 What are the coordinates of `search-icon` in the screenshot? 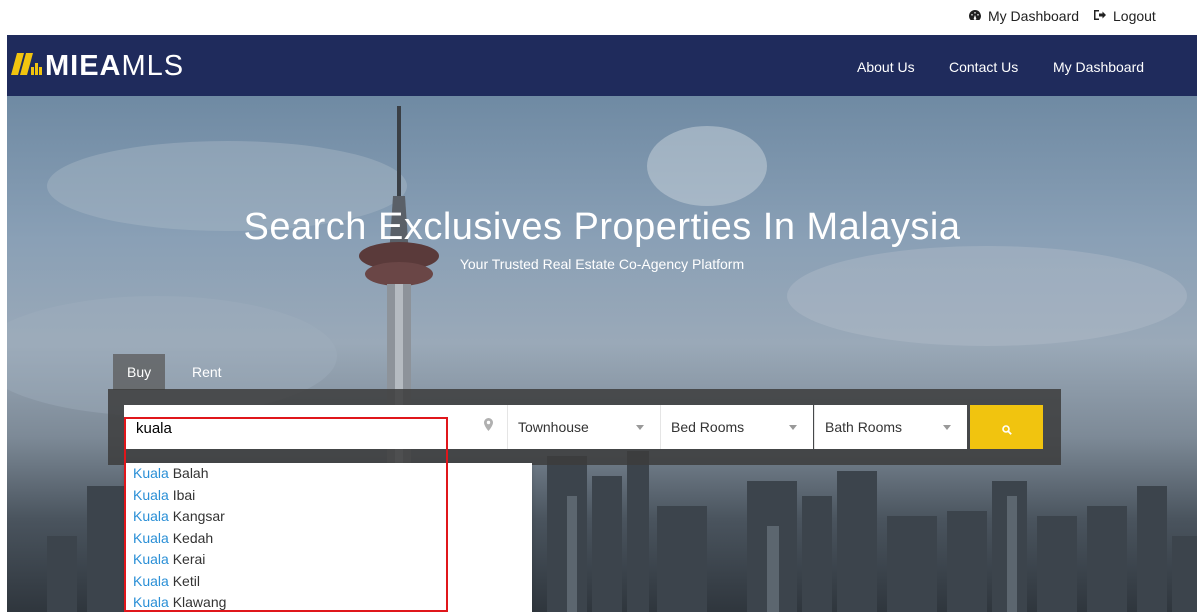 It's located at (1007, 431).